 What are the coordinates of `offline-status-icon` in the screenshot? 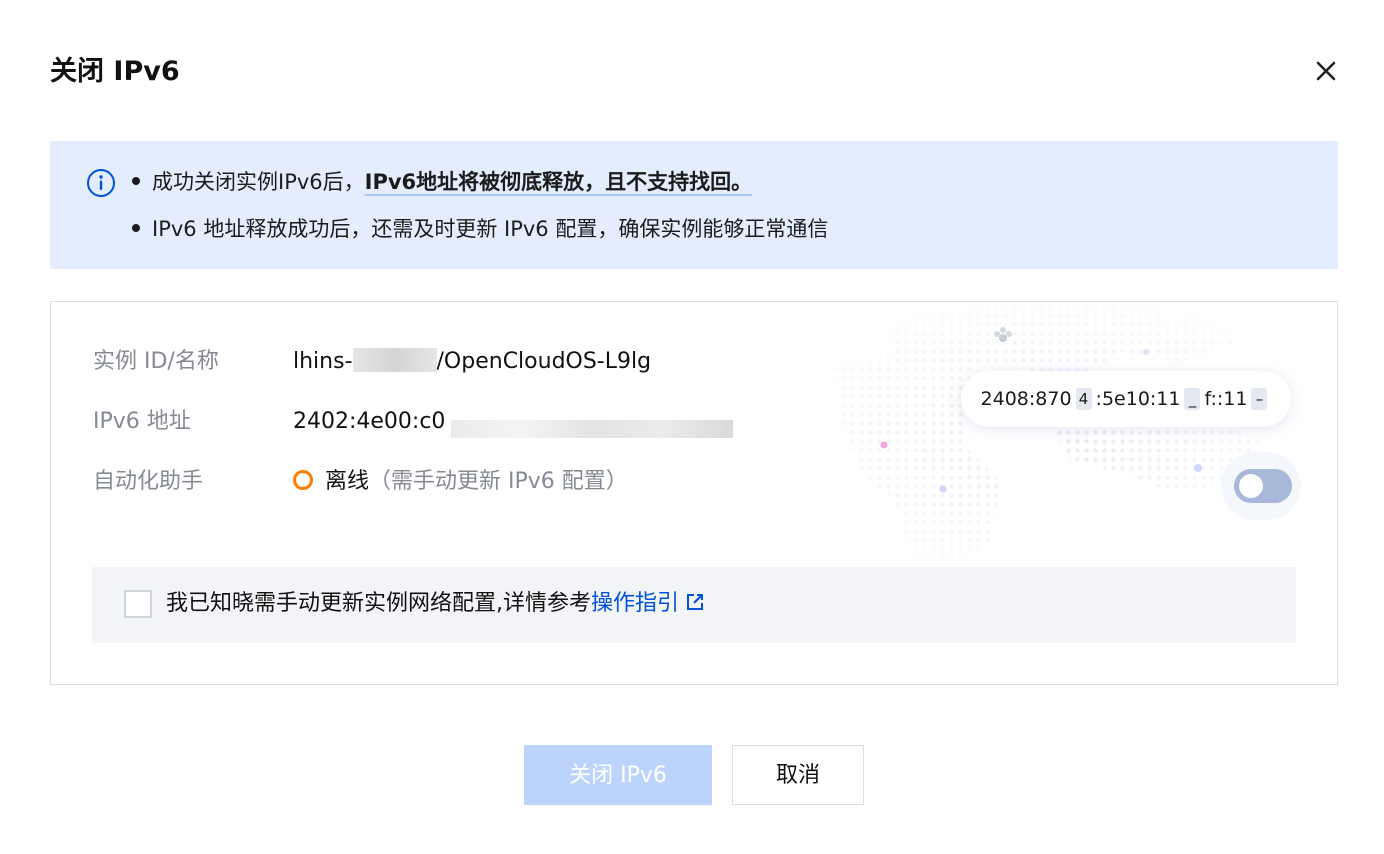 It's located at (303, 480).